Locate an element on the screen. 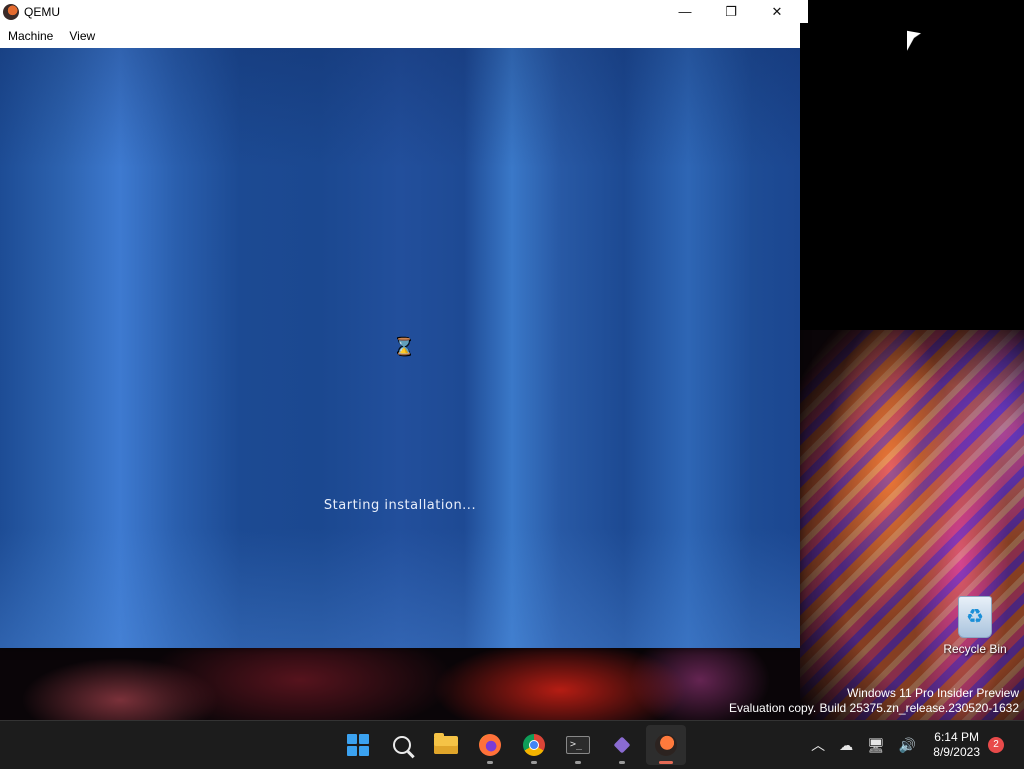  close-button: ✕ is located at coordinates (777, 11).